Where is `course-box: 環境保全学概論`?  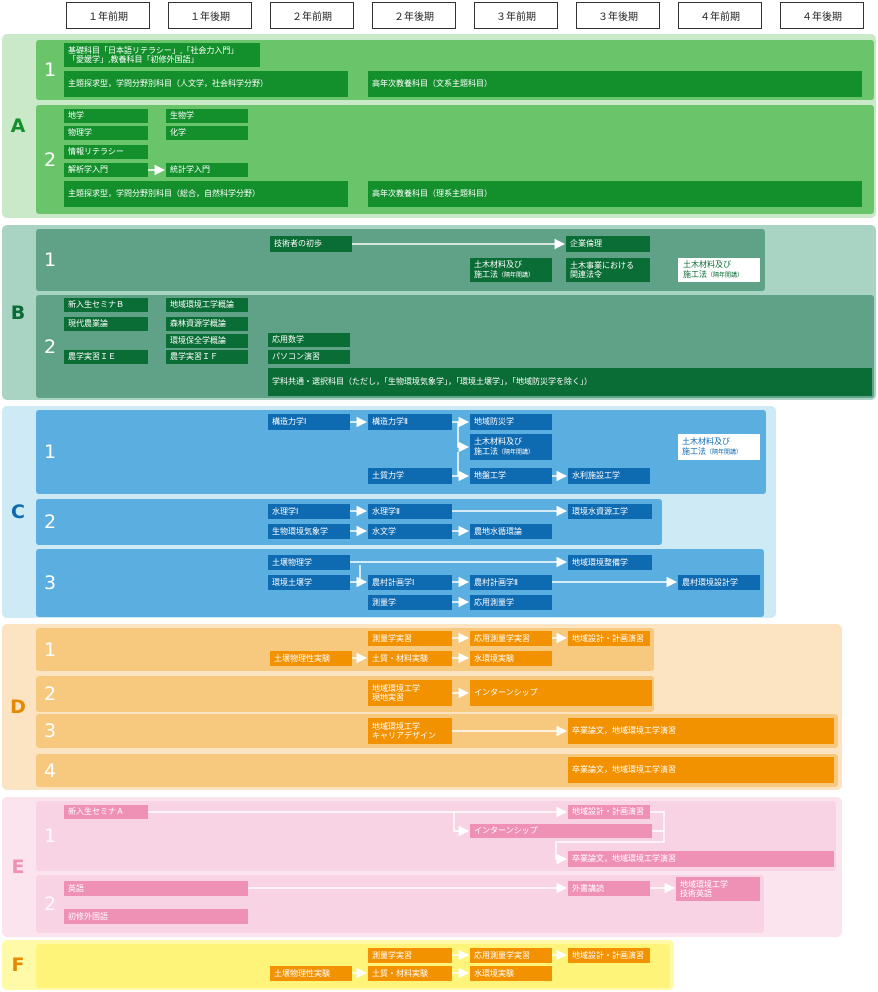 course-box: 環境保全学概論 is located at coordinates (207, 341).